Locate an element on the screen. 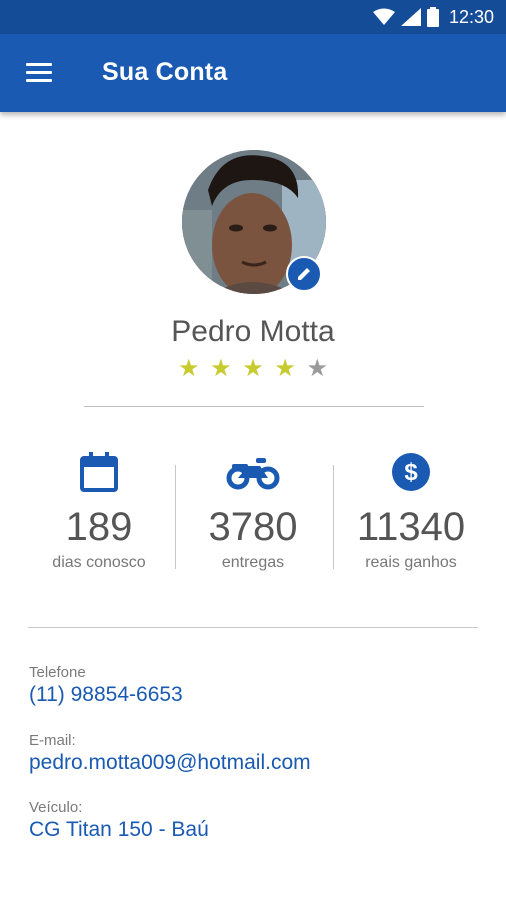 The width and height of the screenshot is (506, 900). page-title: Sua Conta is located at coordinates (165, 72).